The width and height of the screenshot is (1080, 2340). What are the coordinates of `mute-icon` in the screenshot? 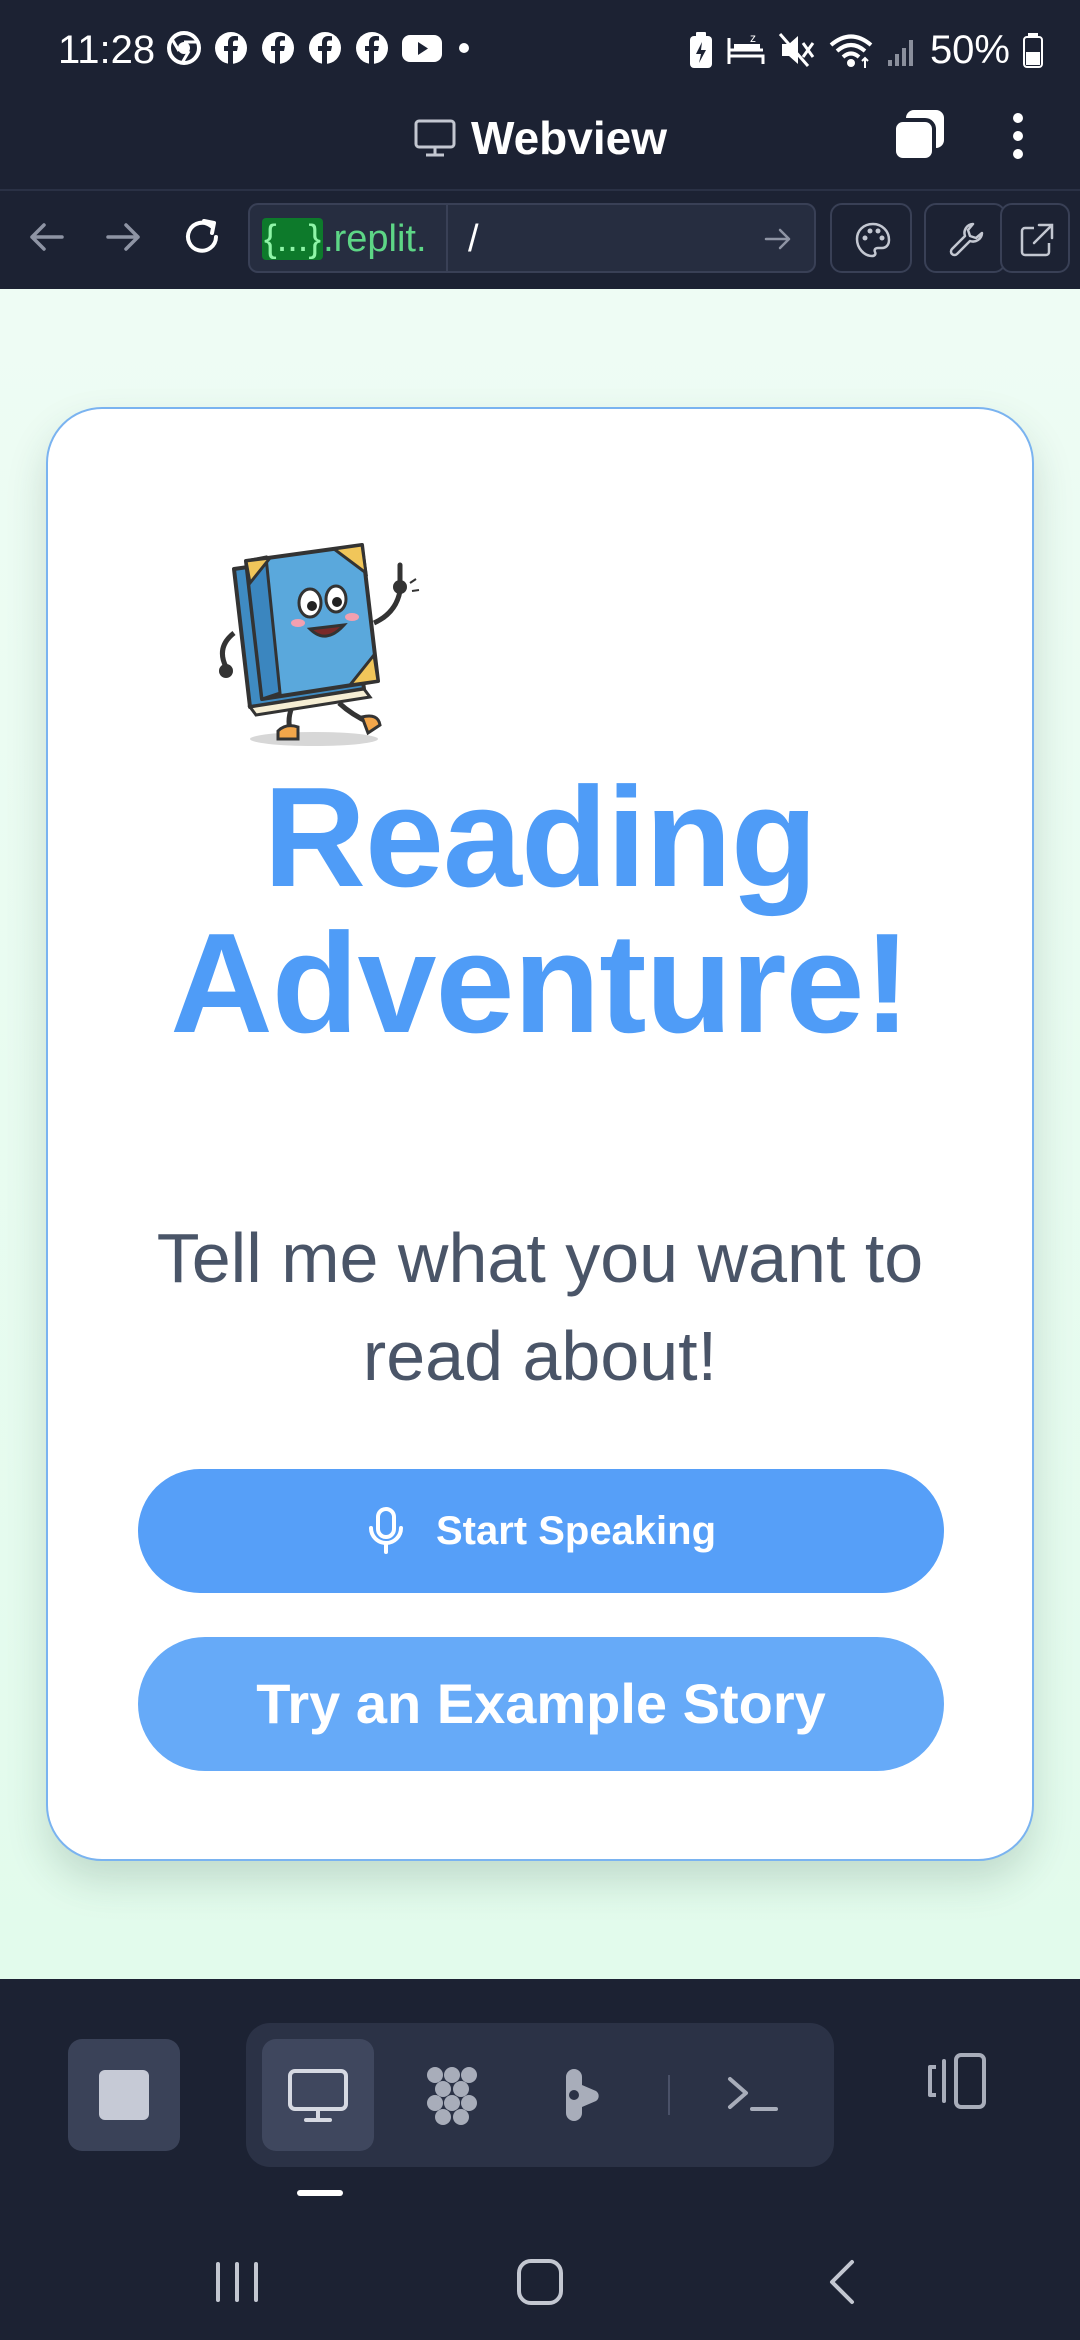 It's located at (796, 50).